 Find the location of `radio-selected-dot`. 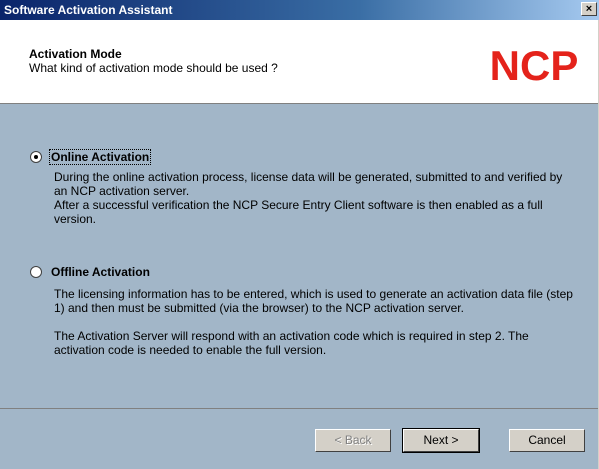

radio-selected-dot is located at coordinates (36, 157).